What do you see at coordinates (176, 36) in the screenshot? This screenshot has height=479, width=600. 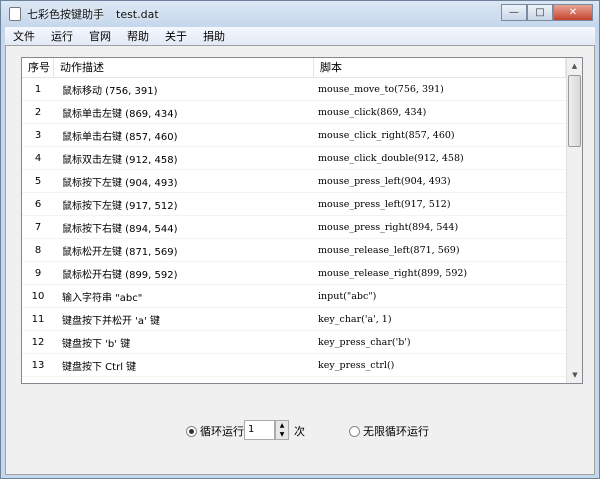 I see `menu-about: 关于` at bounding box center [176, 36].